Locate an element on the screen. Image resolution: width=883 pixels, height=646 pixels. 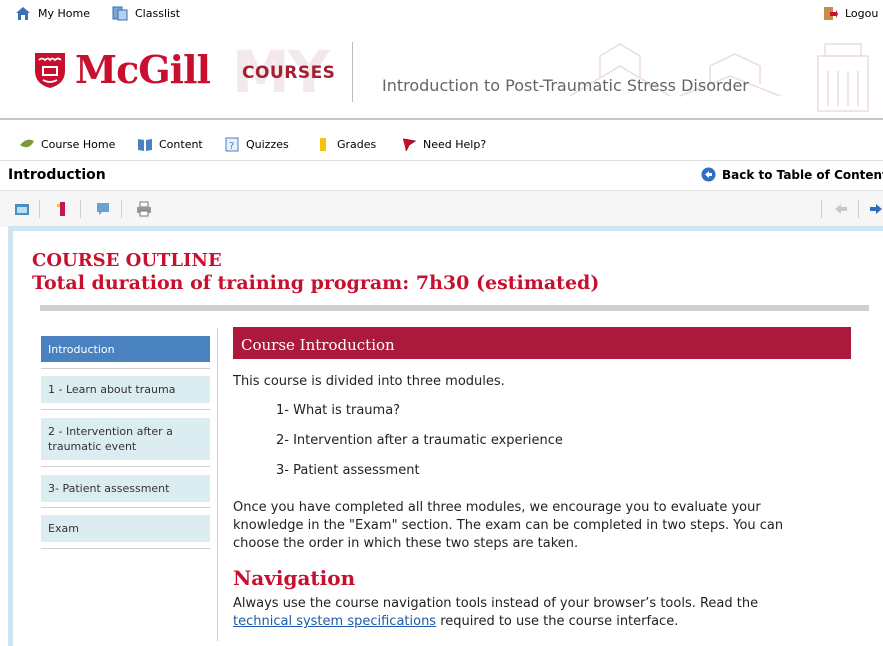
classlist-label: Classlist is located at coordinates (158, 13).